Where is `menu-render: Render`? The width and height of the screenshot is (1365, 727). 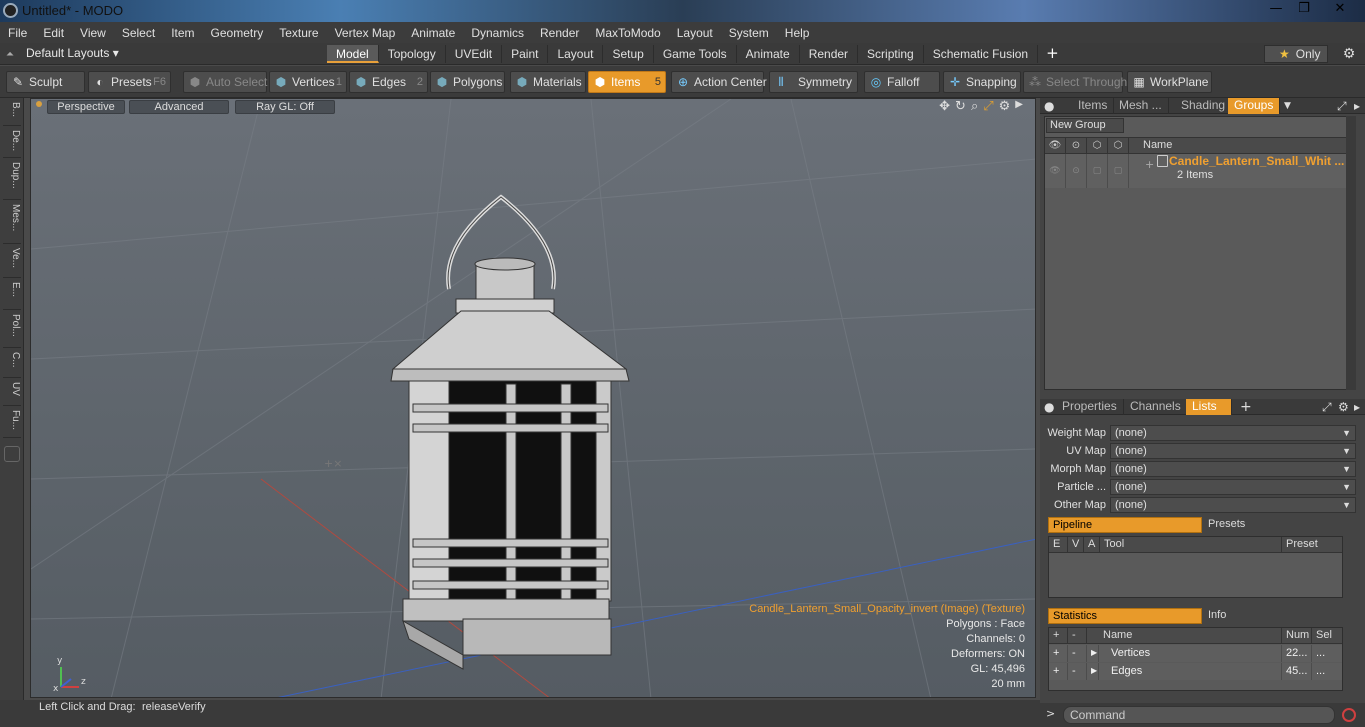 menu-render: Render is located at coordinates (559, 33).